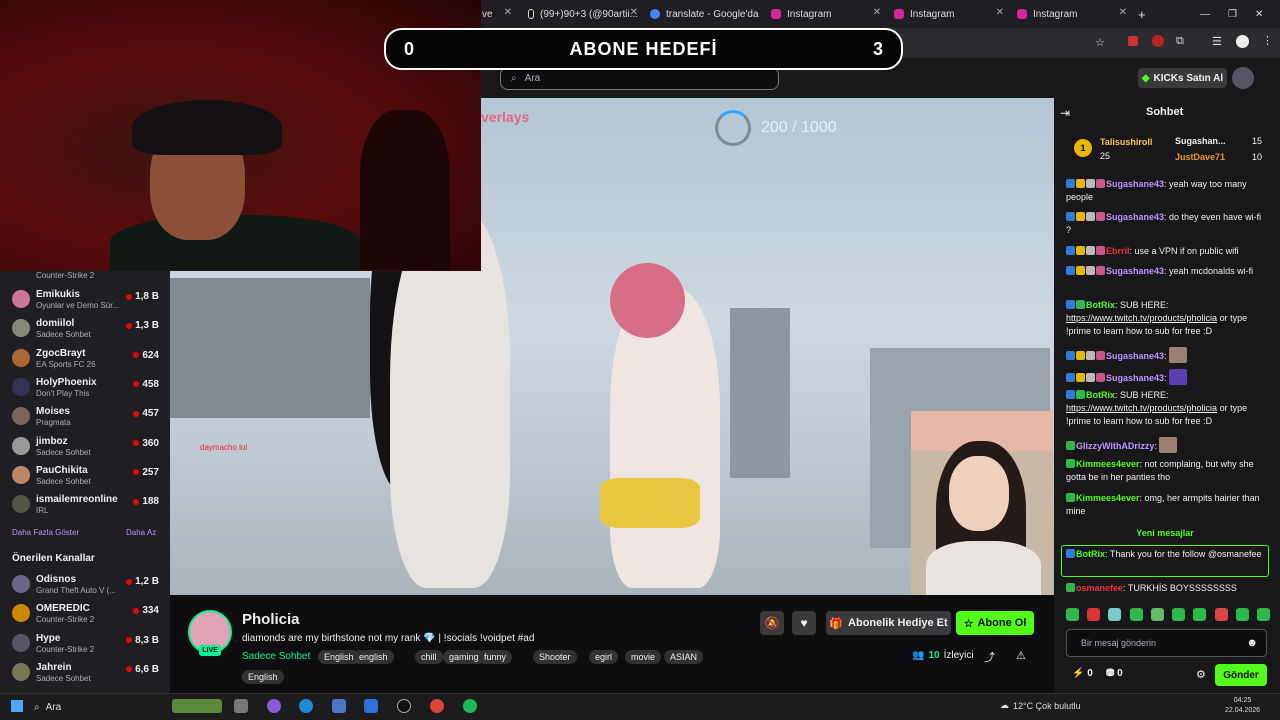  I want to click on bookmark-star-icon: ☆, so click(1100, 42).